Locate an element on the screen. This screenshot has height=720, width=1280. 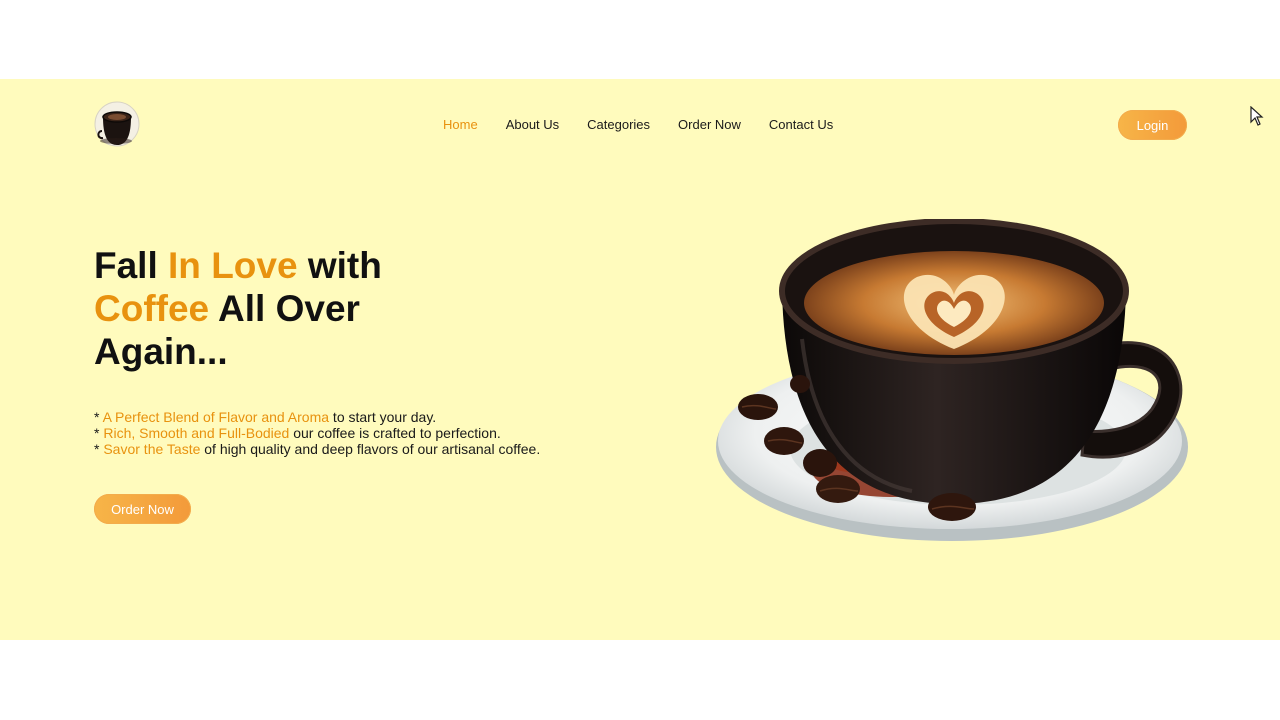
order-now-button: Order Now is located at coordinates (142, 509).